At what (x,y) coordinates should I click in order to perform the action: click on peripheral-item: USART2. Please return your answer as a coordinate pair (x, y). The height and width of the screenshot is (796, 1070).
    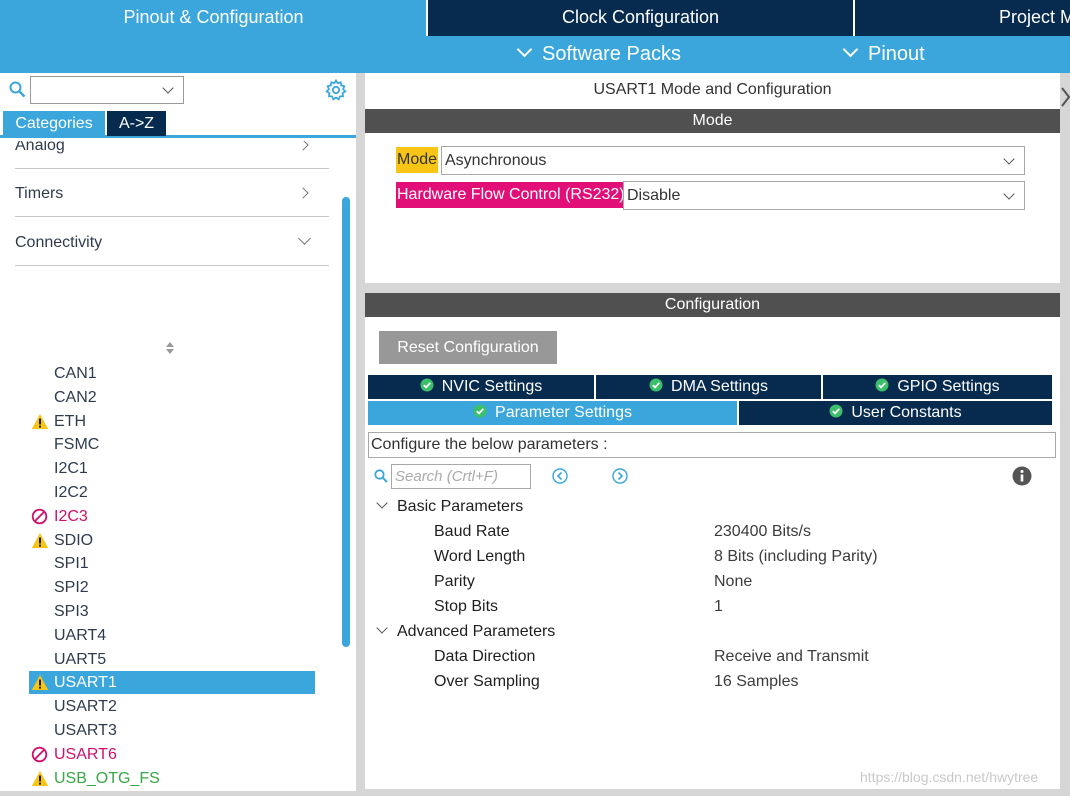
    Looking at the image, I should click on (172, 706).